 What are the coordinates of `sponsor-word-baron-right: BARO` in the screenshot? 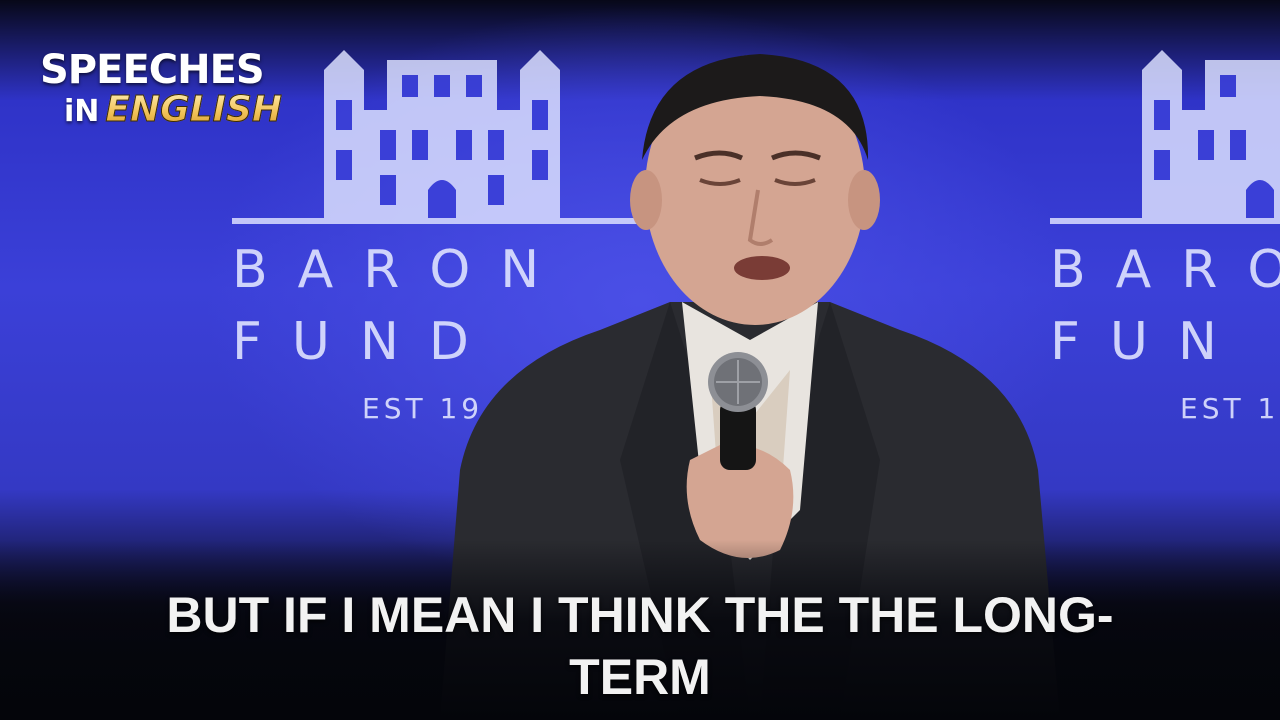 It's located at (1165, 270).